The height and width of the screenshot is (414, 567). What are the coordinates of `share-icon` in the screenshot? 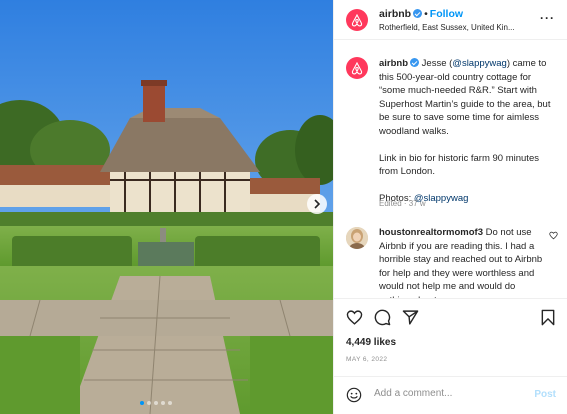 It's located at (410, 317).